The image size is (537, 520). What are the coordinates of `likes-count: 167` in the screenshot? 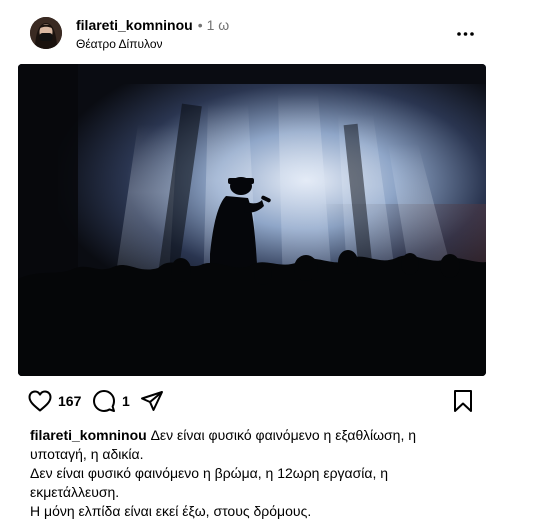 It's located at (69, 401).